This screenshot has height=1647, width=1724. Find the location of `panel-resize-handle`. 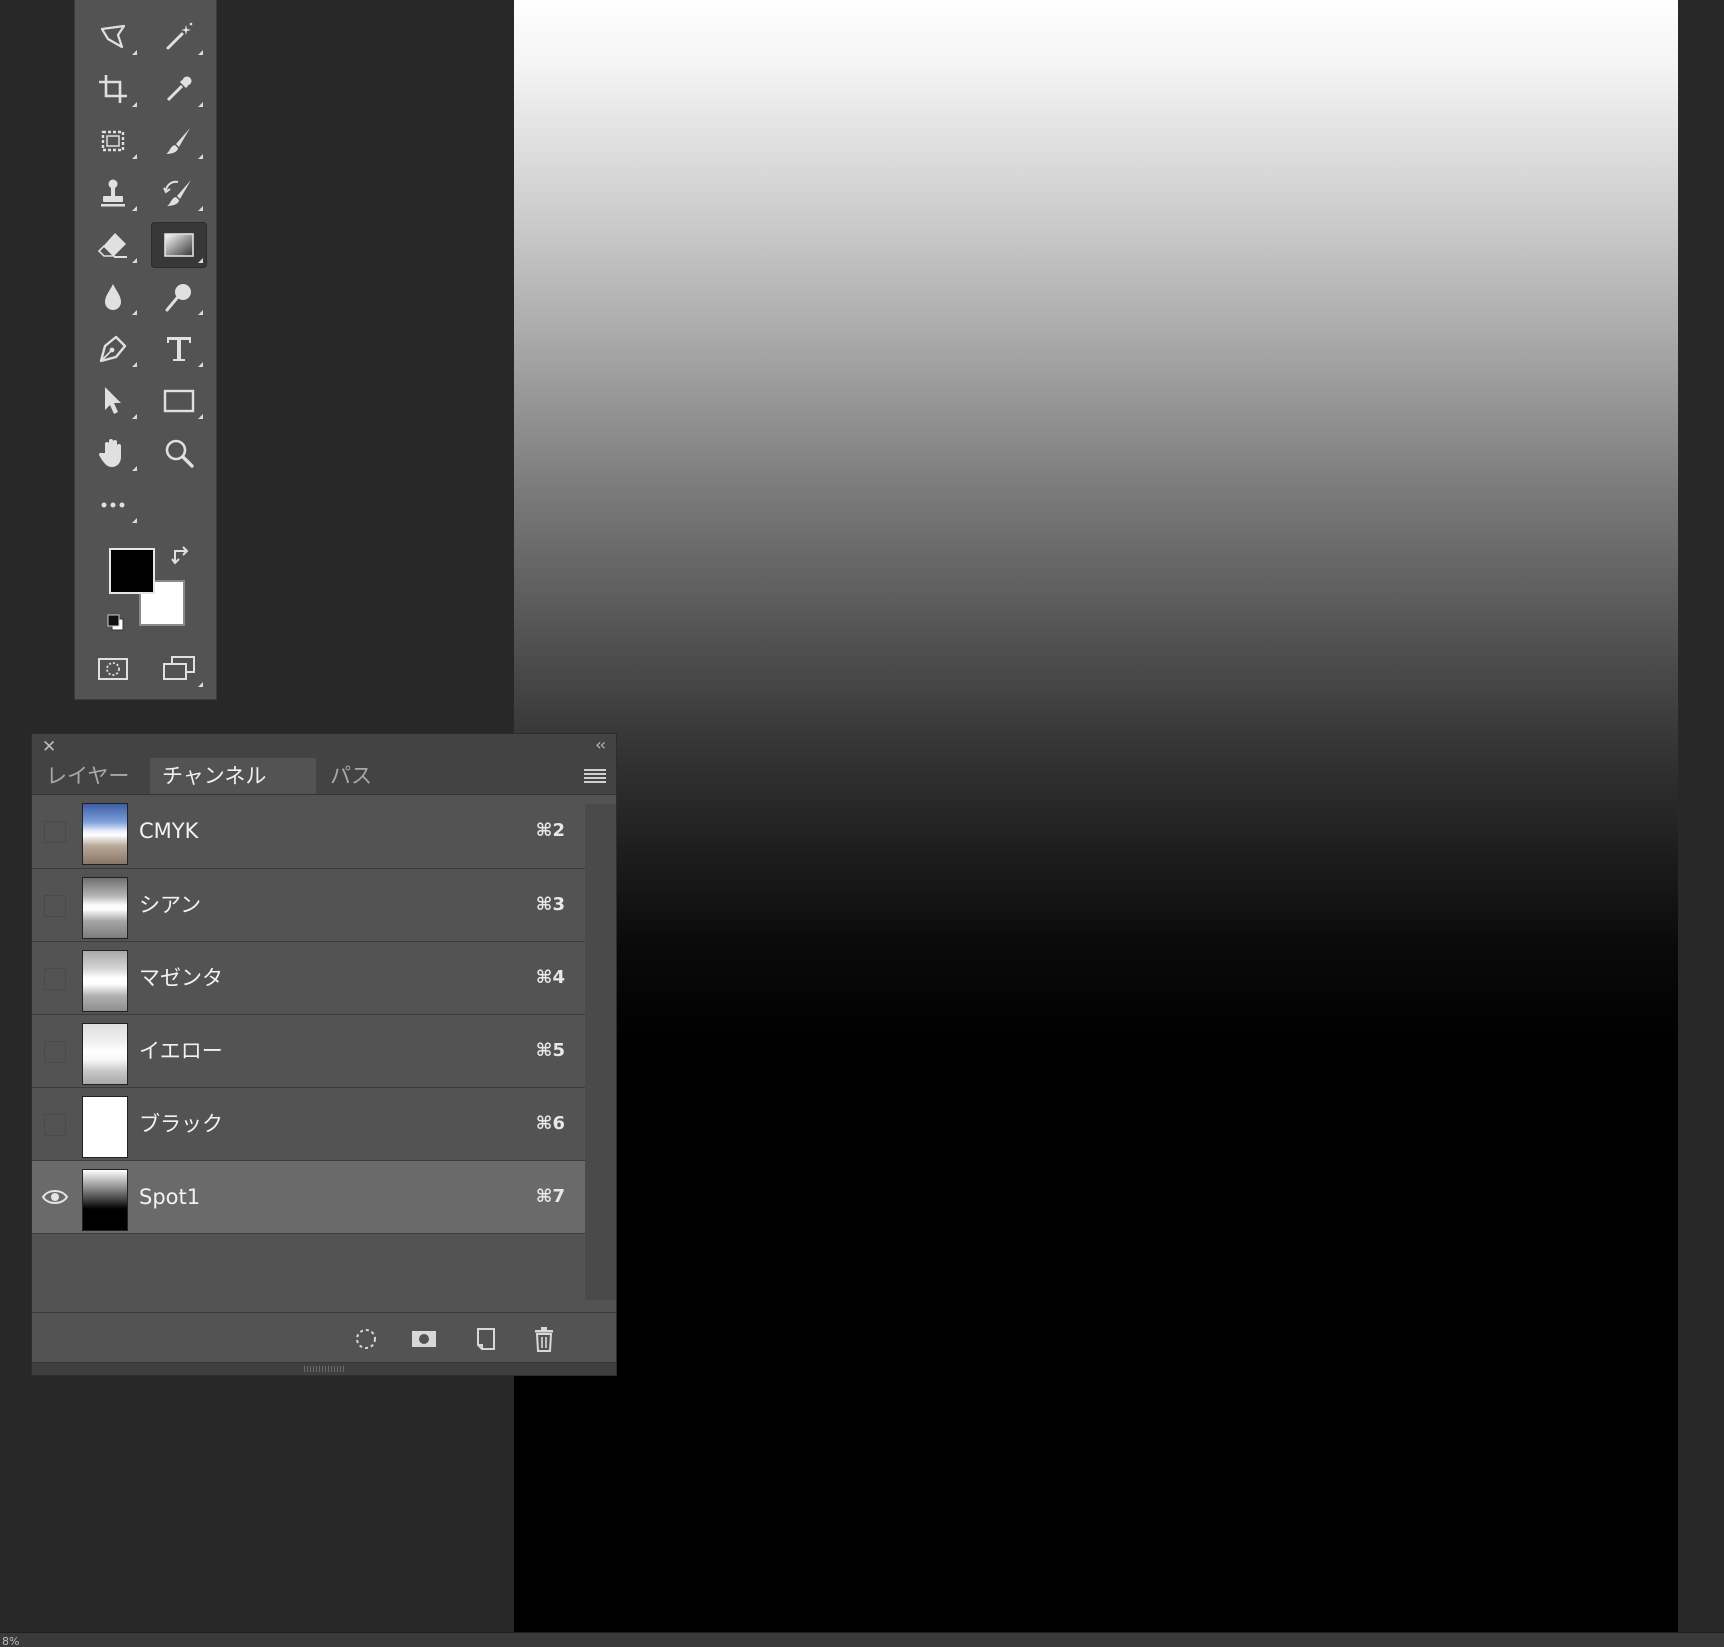

panel-resize-handle is located at coordinates (324, 1368).